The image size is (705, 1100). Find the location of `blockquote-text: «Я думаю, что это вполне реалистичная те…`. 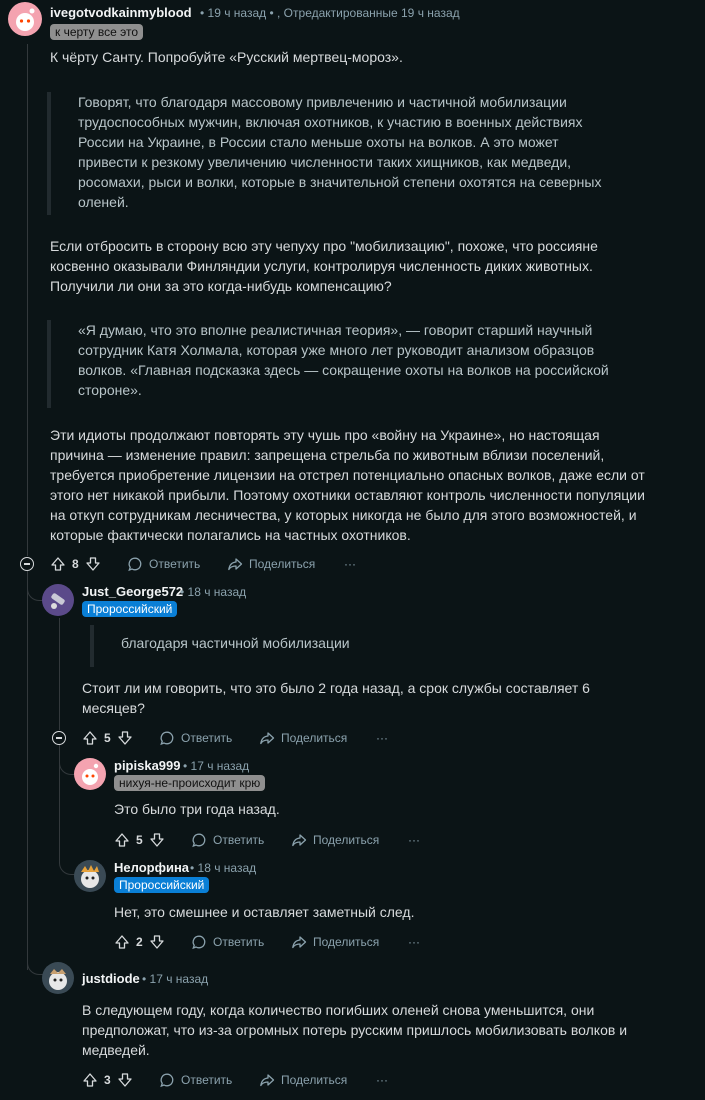

blockquote-text: «Я думаю, что это вполне реалистичная те… is located at coordinates (343, 360).